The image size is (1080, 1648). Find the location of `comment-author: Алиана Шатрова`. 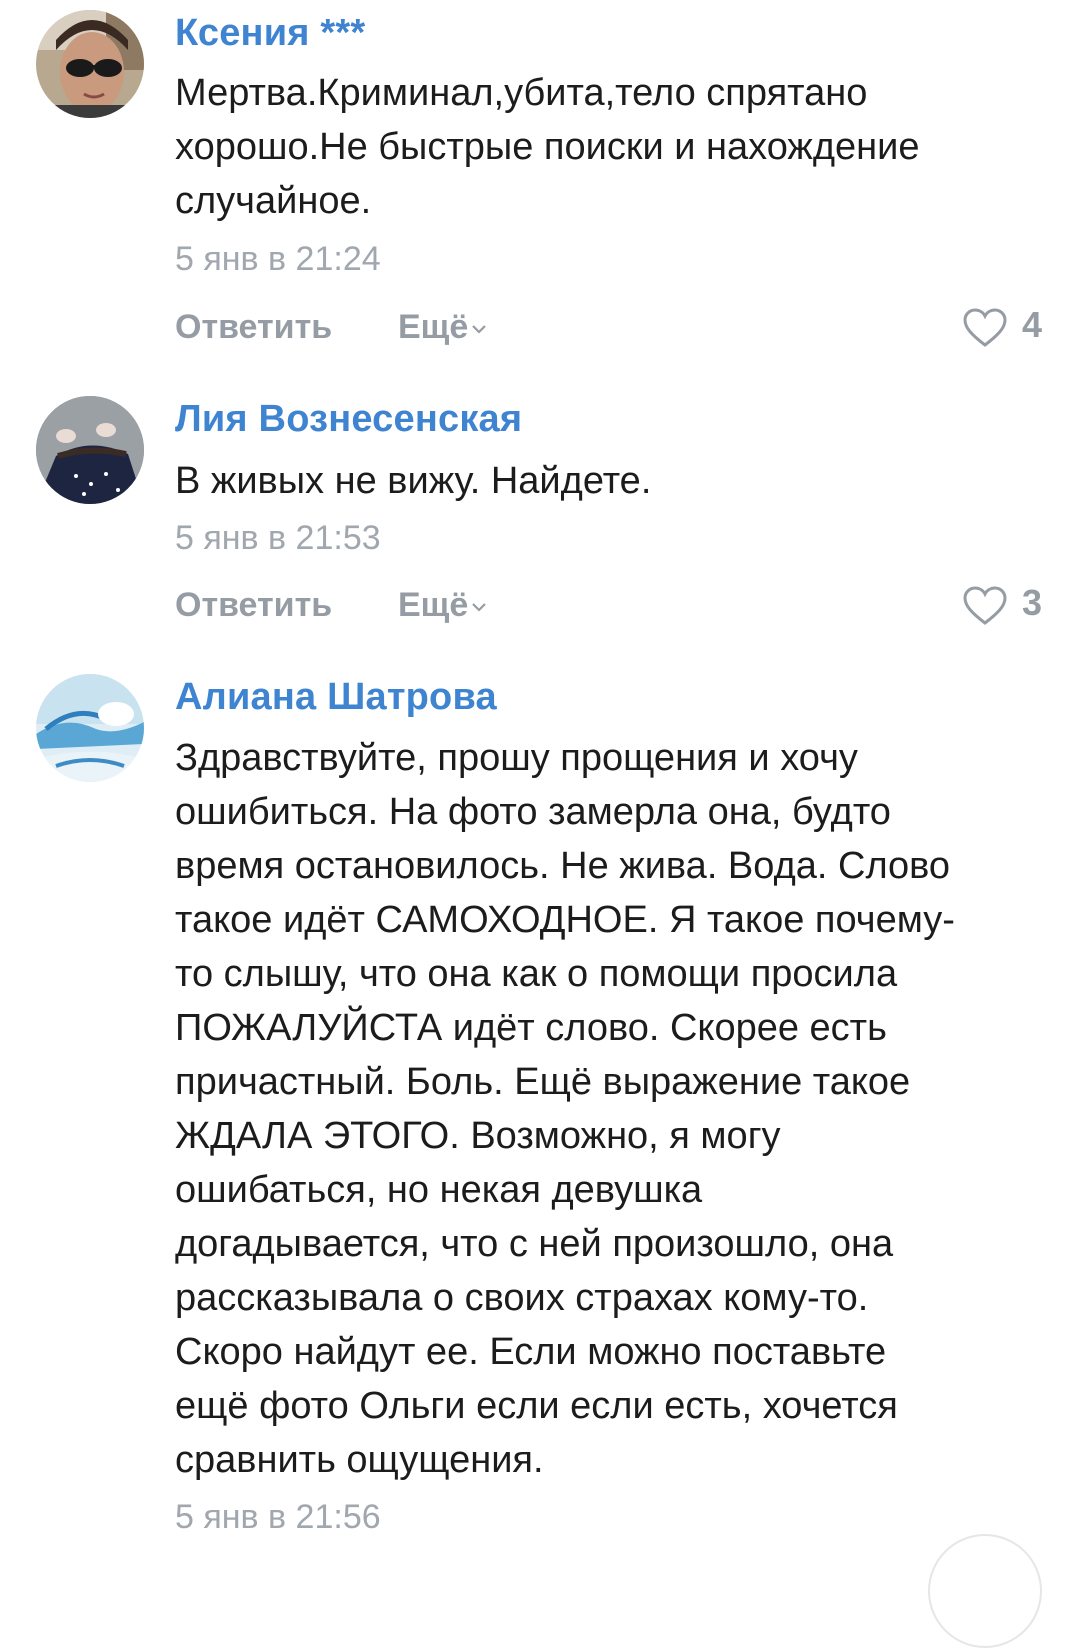

comment-author: Алиана Шатрова is located at coordinates (336, 697).